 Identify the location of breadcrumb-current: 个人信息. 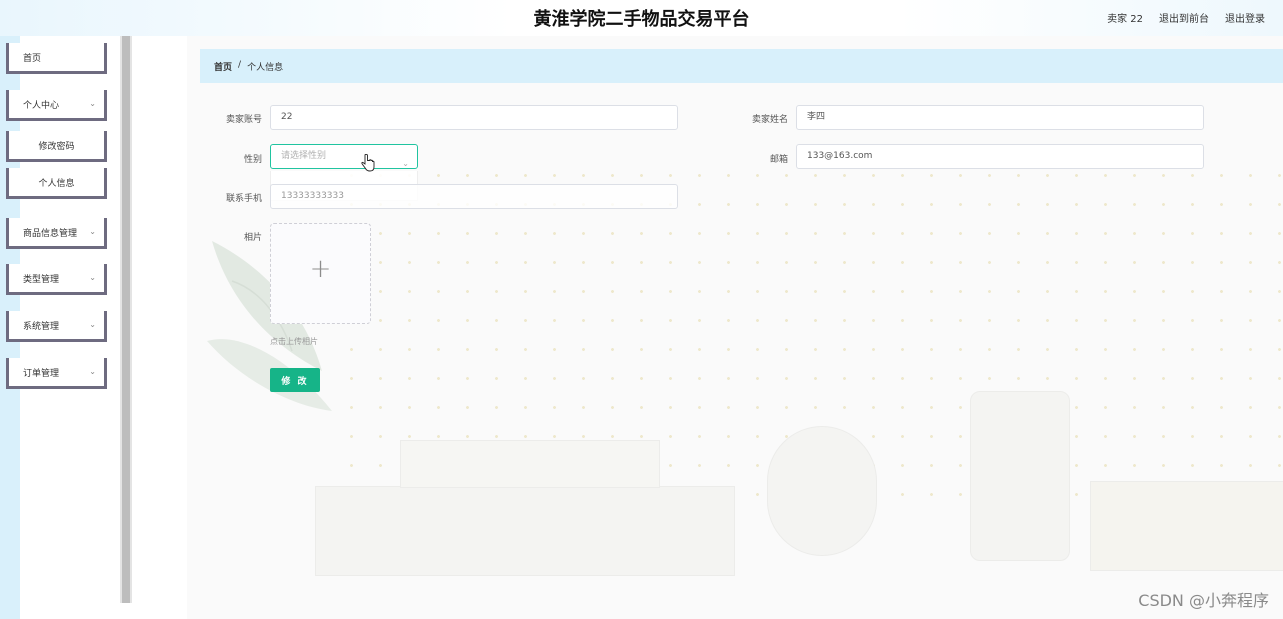
(265, 68).